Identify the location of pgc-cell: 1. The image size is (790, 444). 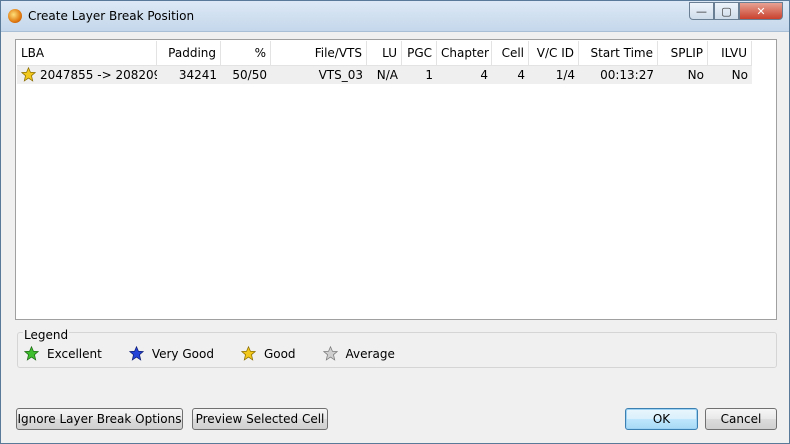
(429, 75).